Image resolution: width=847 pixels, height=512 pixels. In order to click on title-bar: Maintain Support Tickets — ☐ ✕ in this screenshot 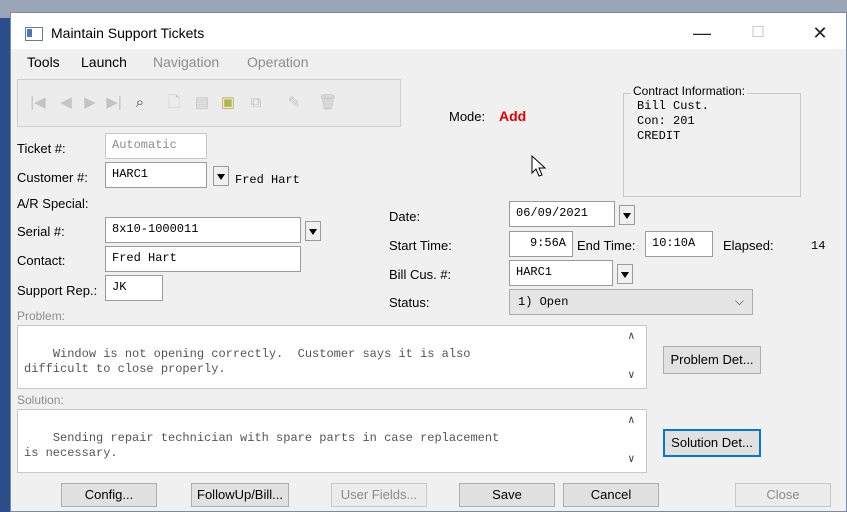, I will do `click(428, 31)`.